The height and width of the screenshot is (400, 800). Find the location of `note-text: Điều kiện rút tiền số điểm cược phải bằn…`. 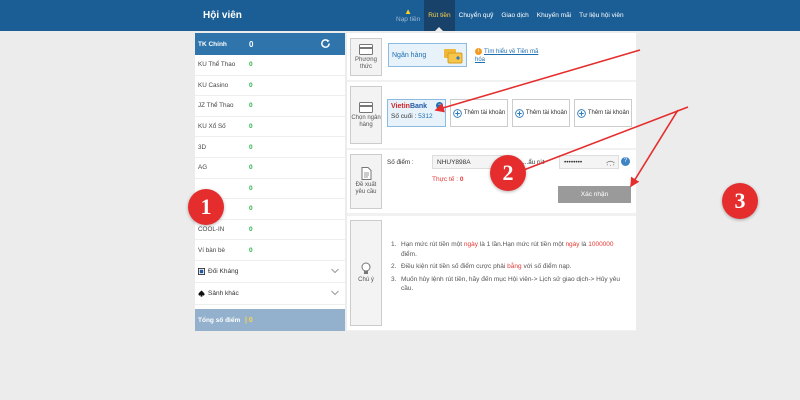

note-text: Điều kiện rút tiền số điểm cược phải bằn… is located at coordinates (486, 266).